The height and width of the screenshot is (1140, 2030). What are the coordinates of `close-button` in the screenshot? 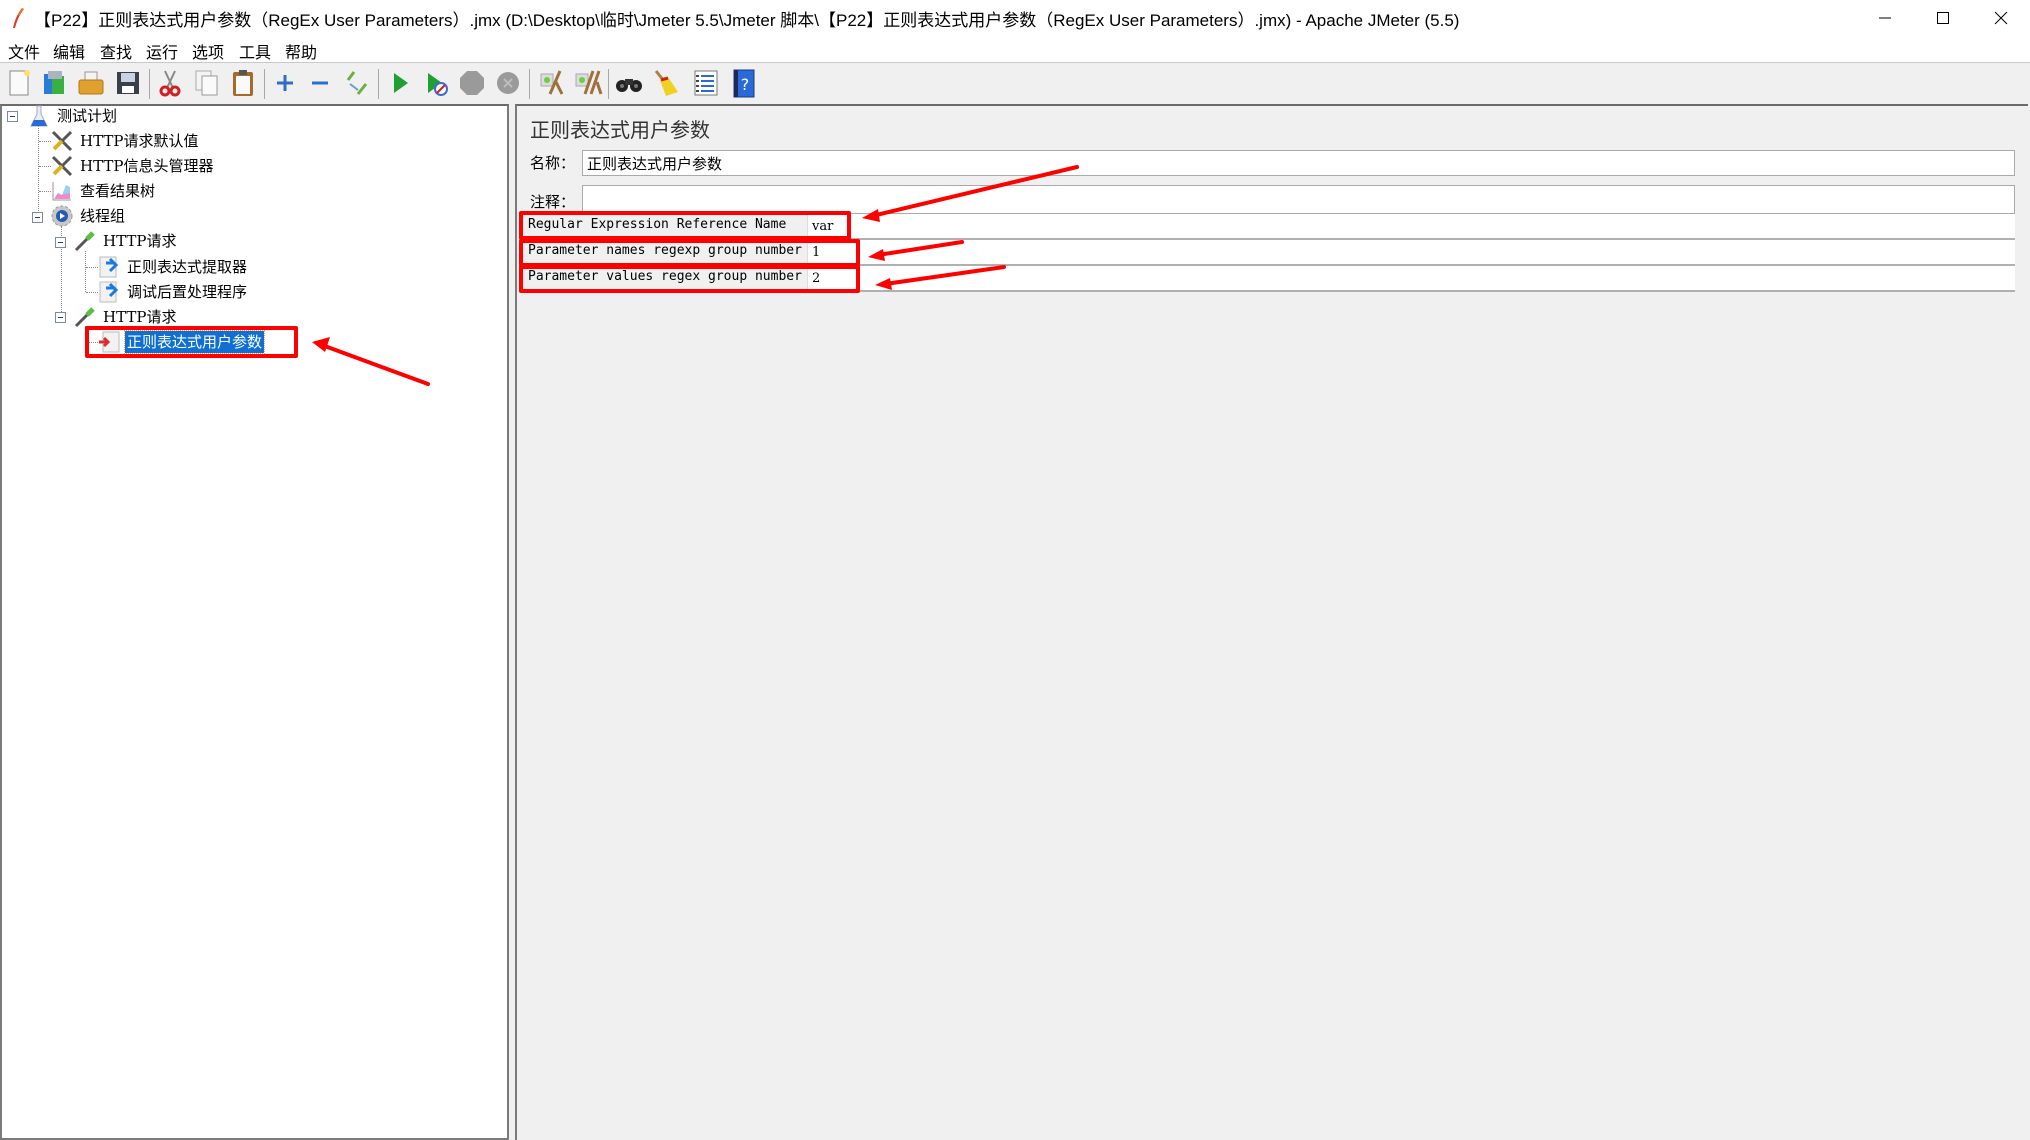 It's located at (2001, 18).